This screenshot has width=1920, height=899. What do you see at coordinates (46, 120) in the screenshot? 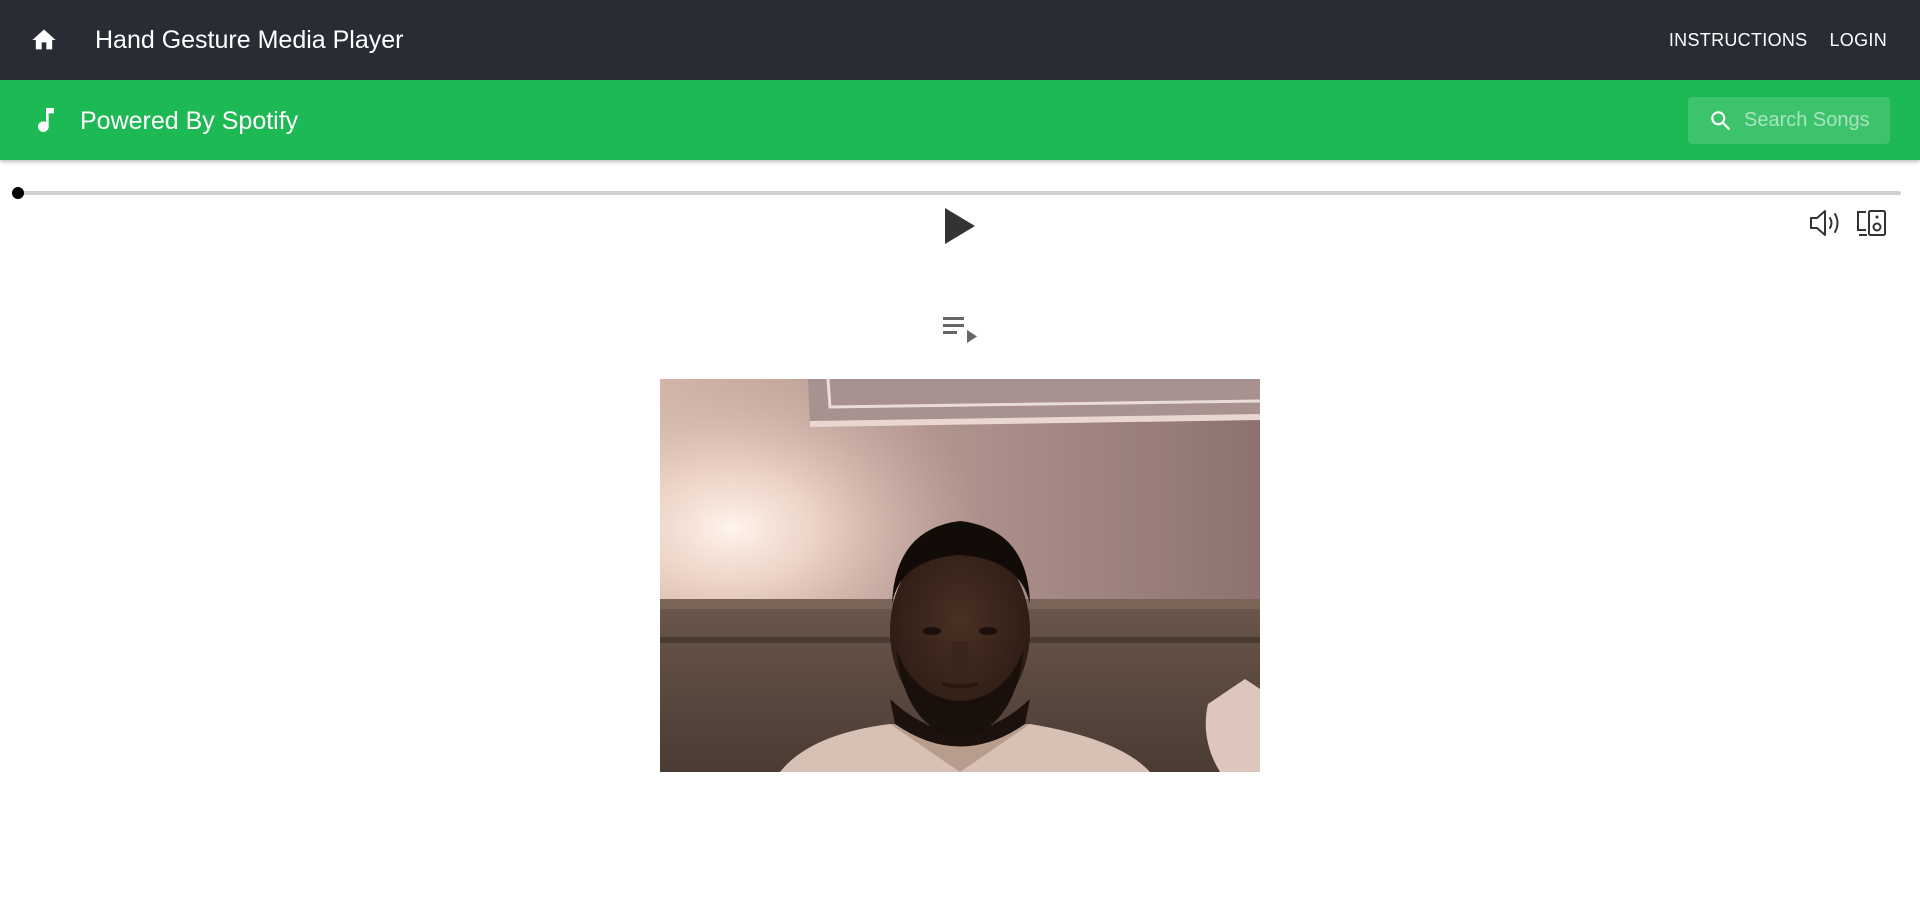
I see `music-note-icon` at bounding box center [46, 120].